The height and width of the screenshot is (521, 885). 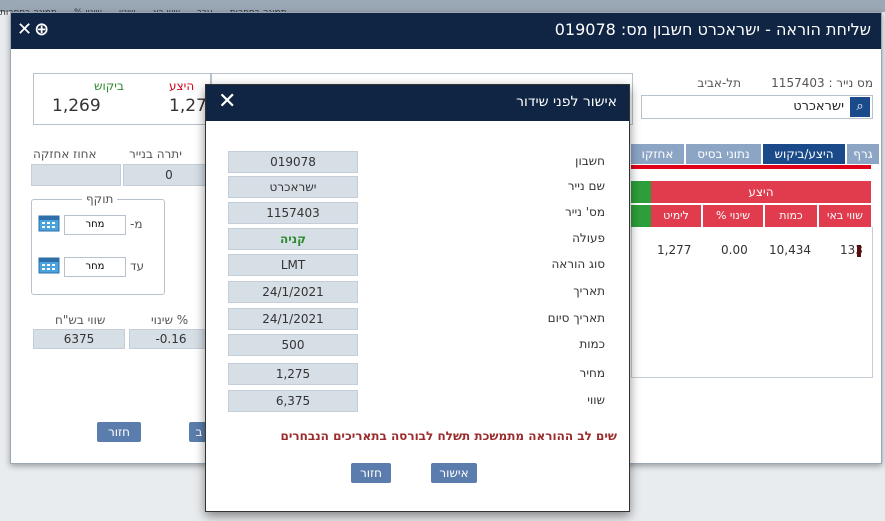 I want to click on back-button: חזור, so click(x=119, y=432).